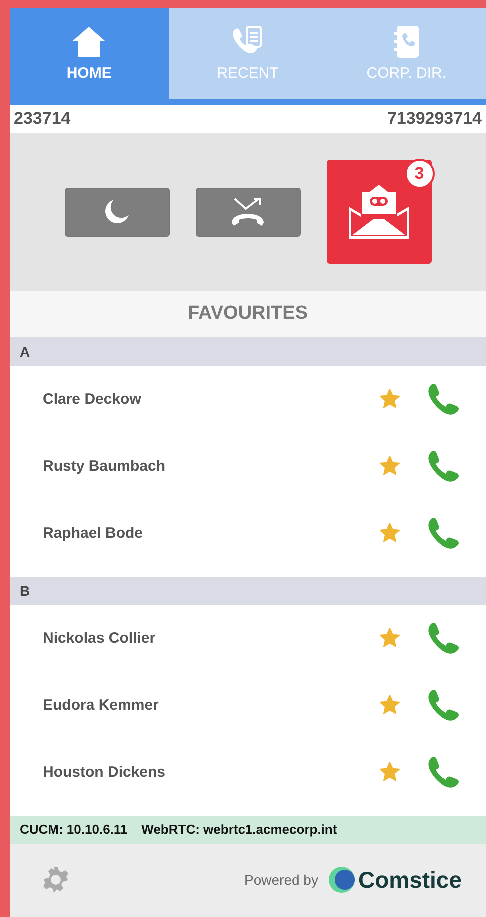  I want to click on section-title: FAVOURITES, so click(248, 314).